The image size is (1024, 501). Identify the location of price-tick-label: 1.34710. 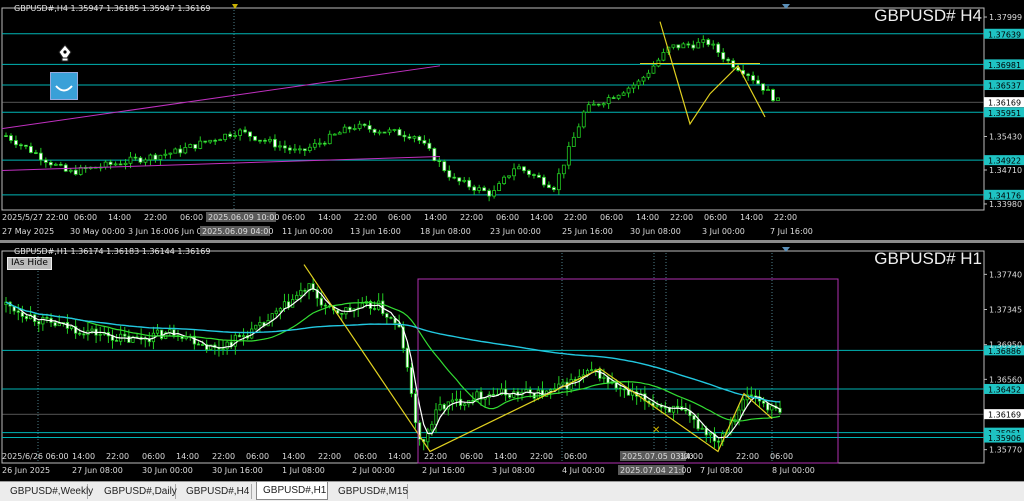
(1005, 170).